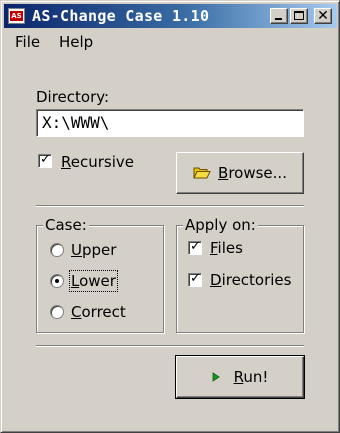 The height and width of the screenshot is (433, 340). Describe the element at coordinates (66, 225) in the screenshot. I see `case-group-title: Case:` at that location.